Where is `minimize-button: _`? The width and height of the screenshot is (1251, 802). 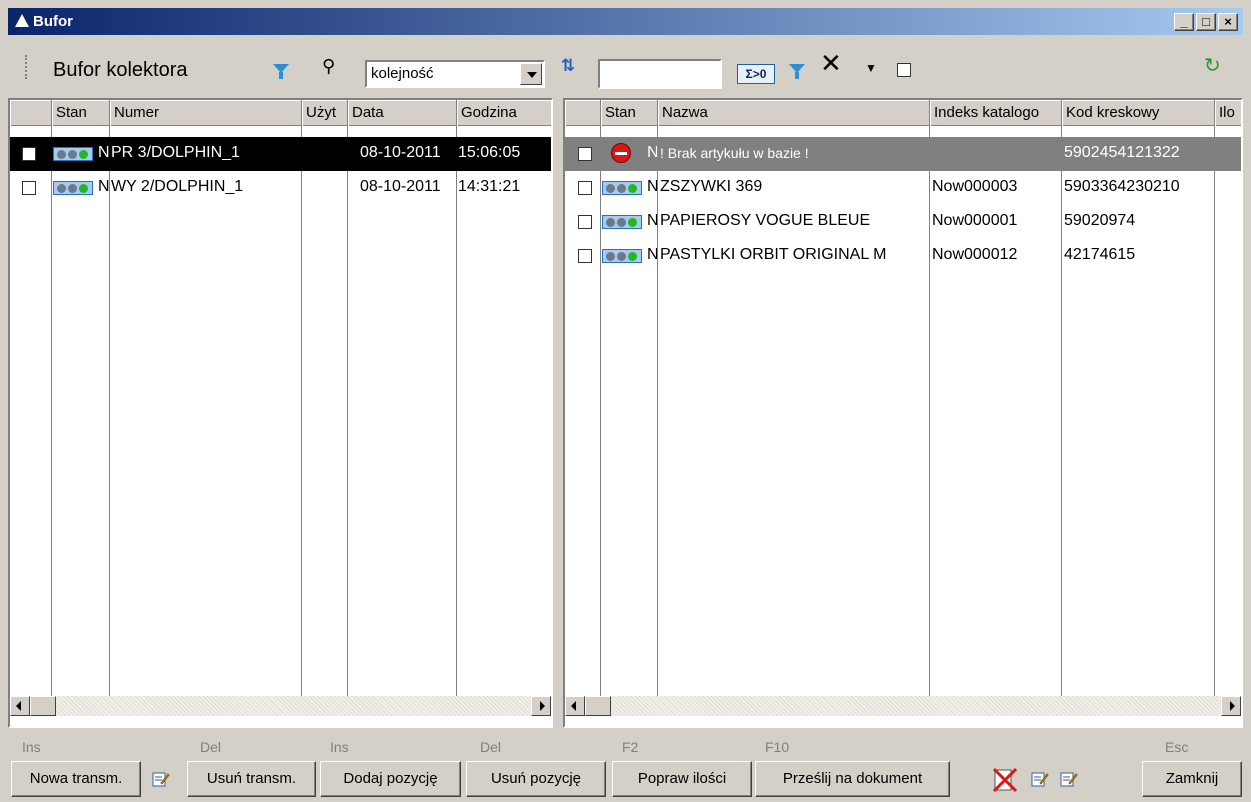 minimize-button: _ is located at coordinates (1184, 22).